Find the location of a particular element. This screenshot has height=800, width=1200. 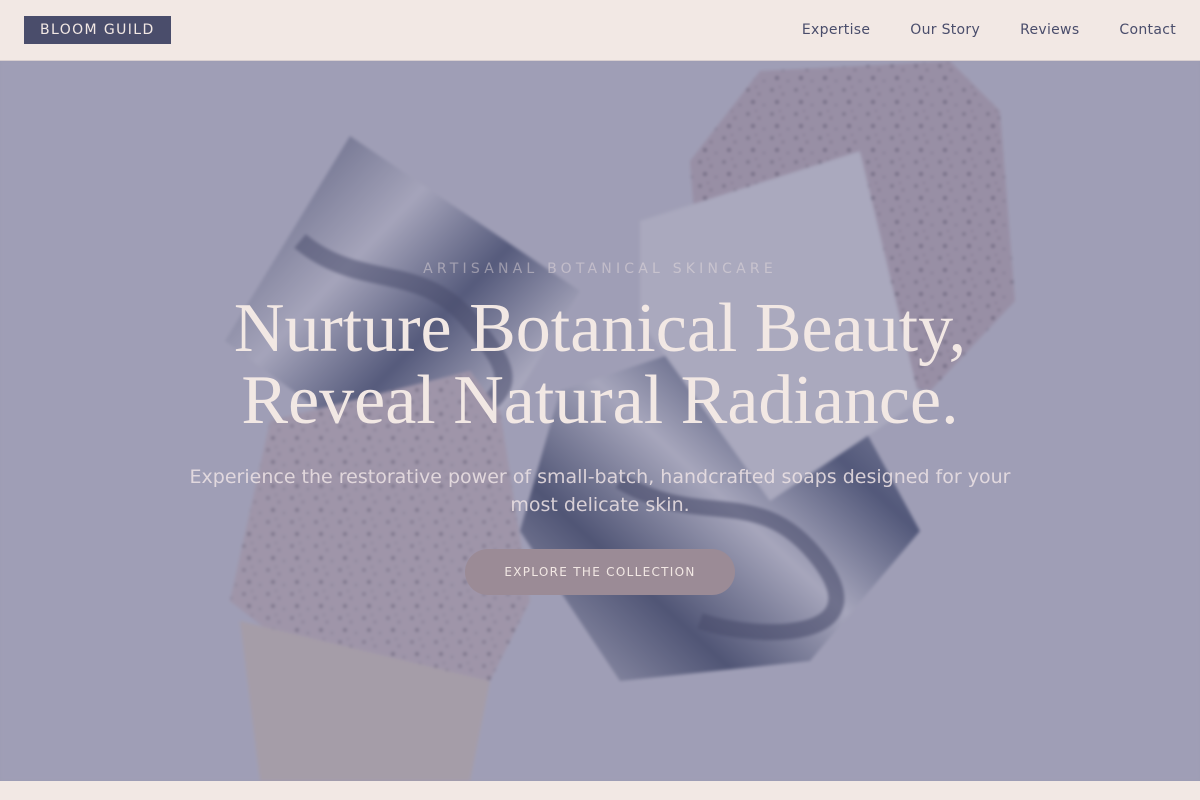

hero-eyebrow: ARTISANAL BOTANICAL SKINCARE is located at coordinates (600, 269).